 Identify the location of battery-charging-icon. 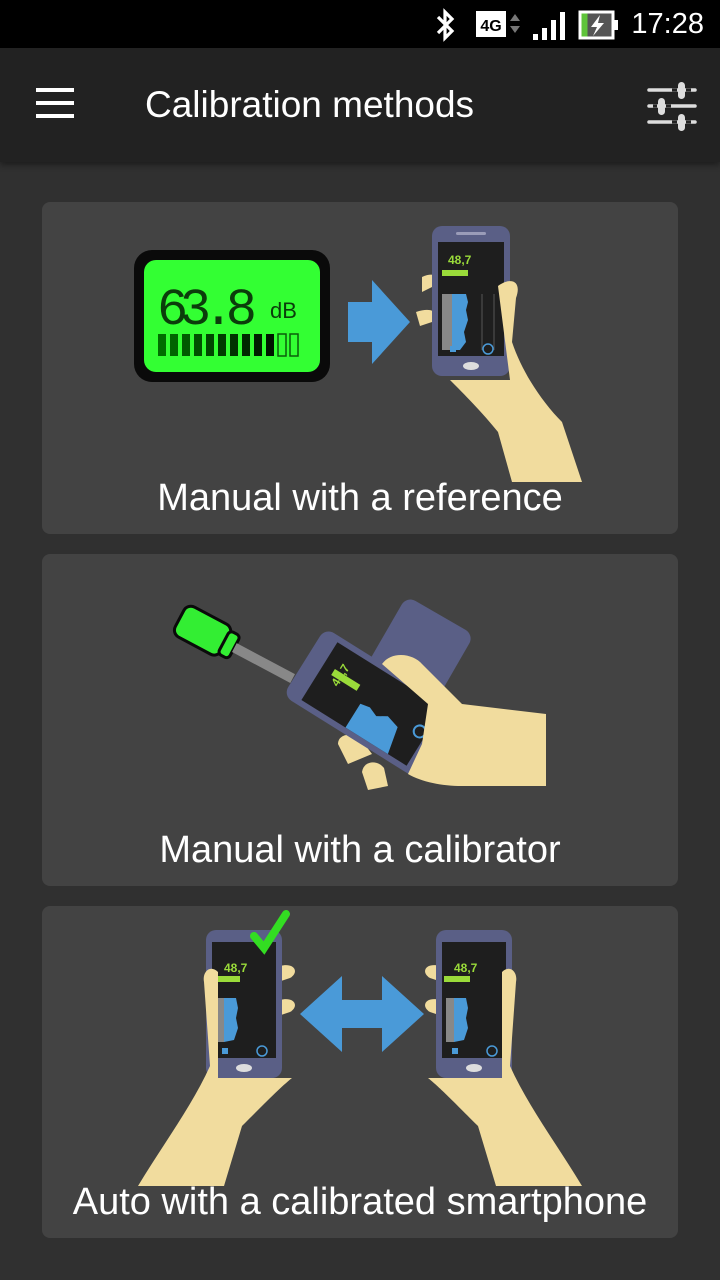
(598, 25).